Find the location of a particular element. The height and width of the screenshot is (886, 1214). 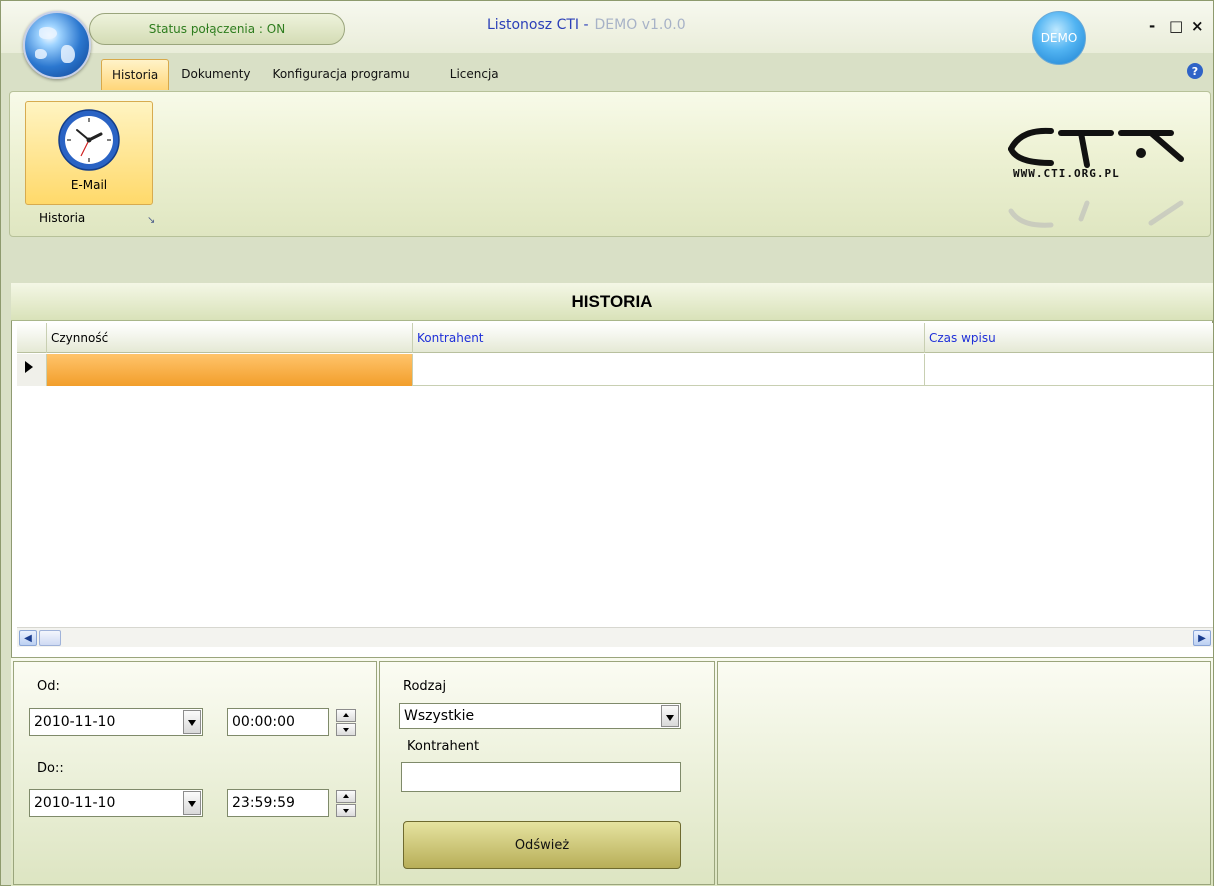

tab-historia: Historia is located at coordinates (135, 74).